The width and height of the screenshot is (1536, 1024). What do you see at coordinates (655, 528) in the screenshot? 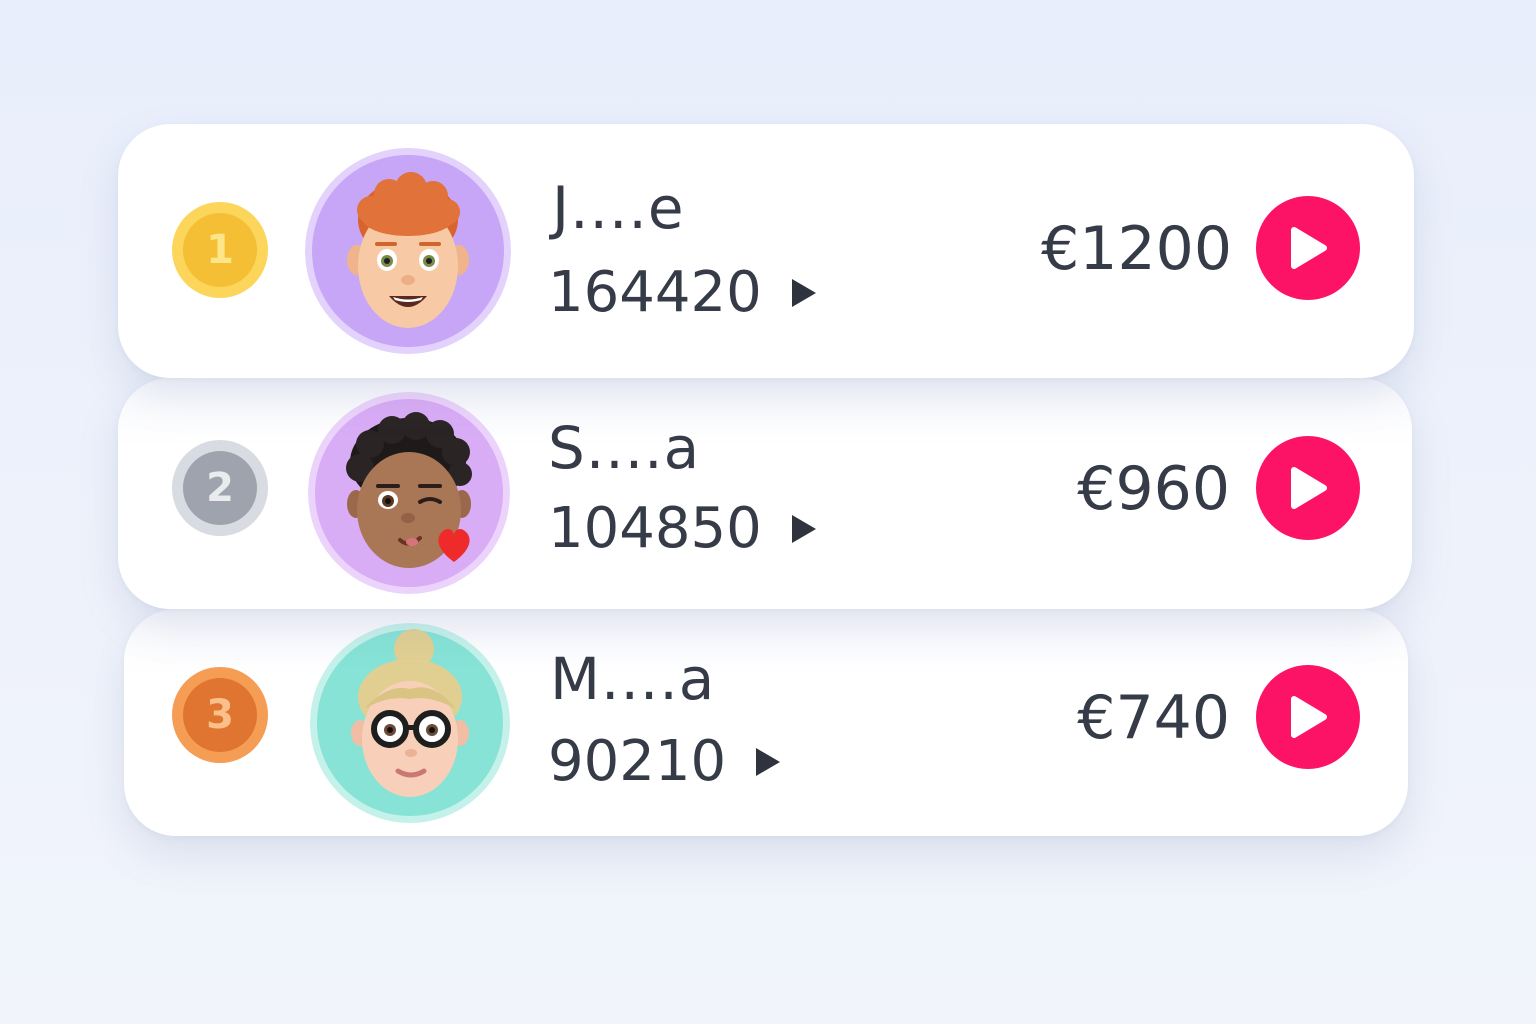
I see `player-score: 104850` at bounding box center [655, 528].